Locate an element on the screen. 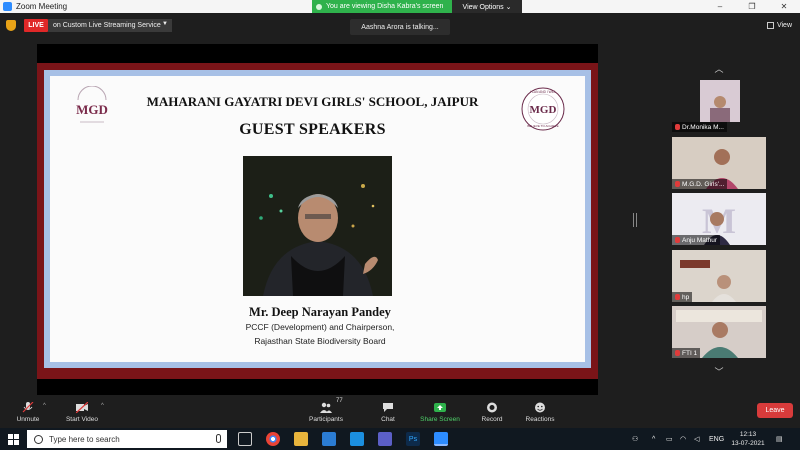  microphone-icon is located at coordinates (218, 438).